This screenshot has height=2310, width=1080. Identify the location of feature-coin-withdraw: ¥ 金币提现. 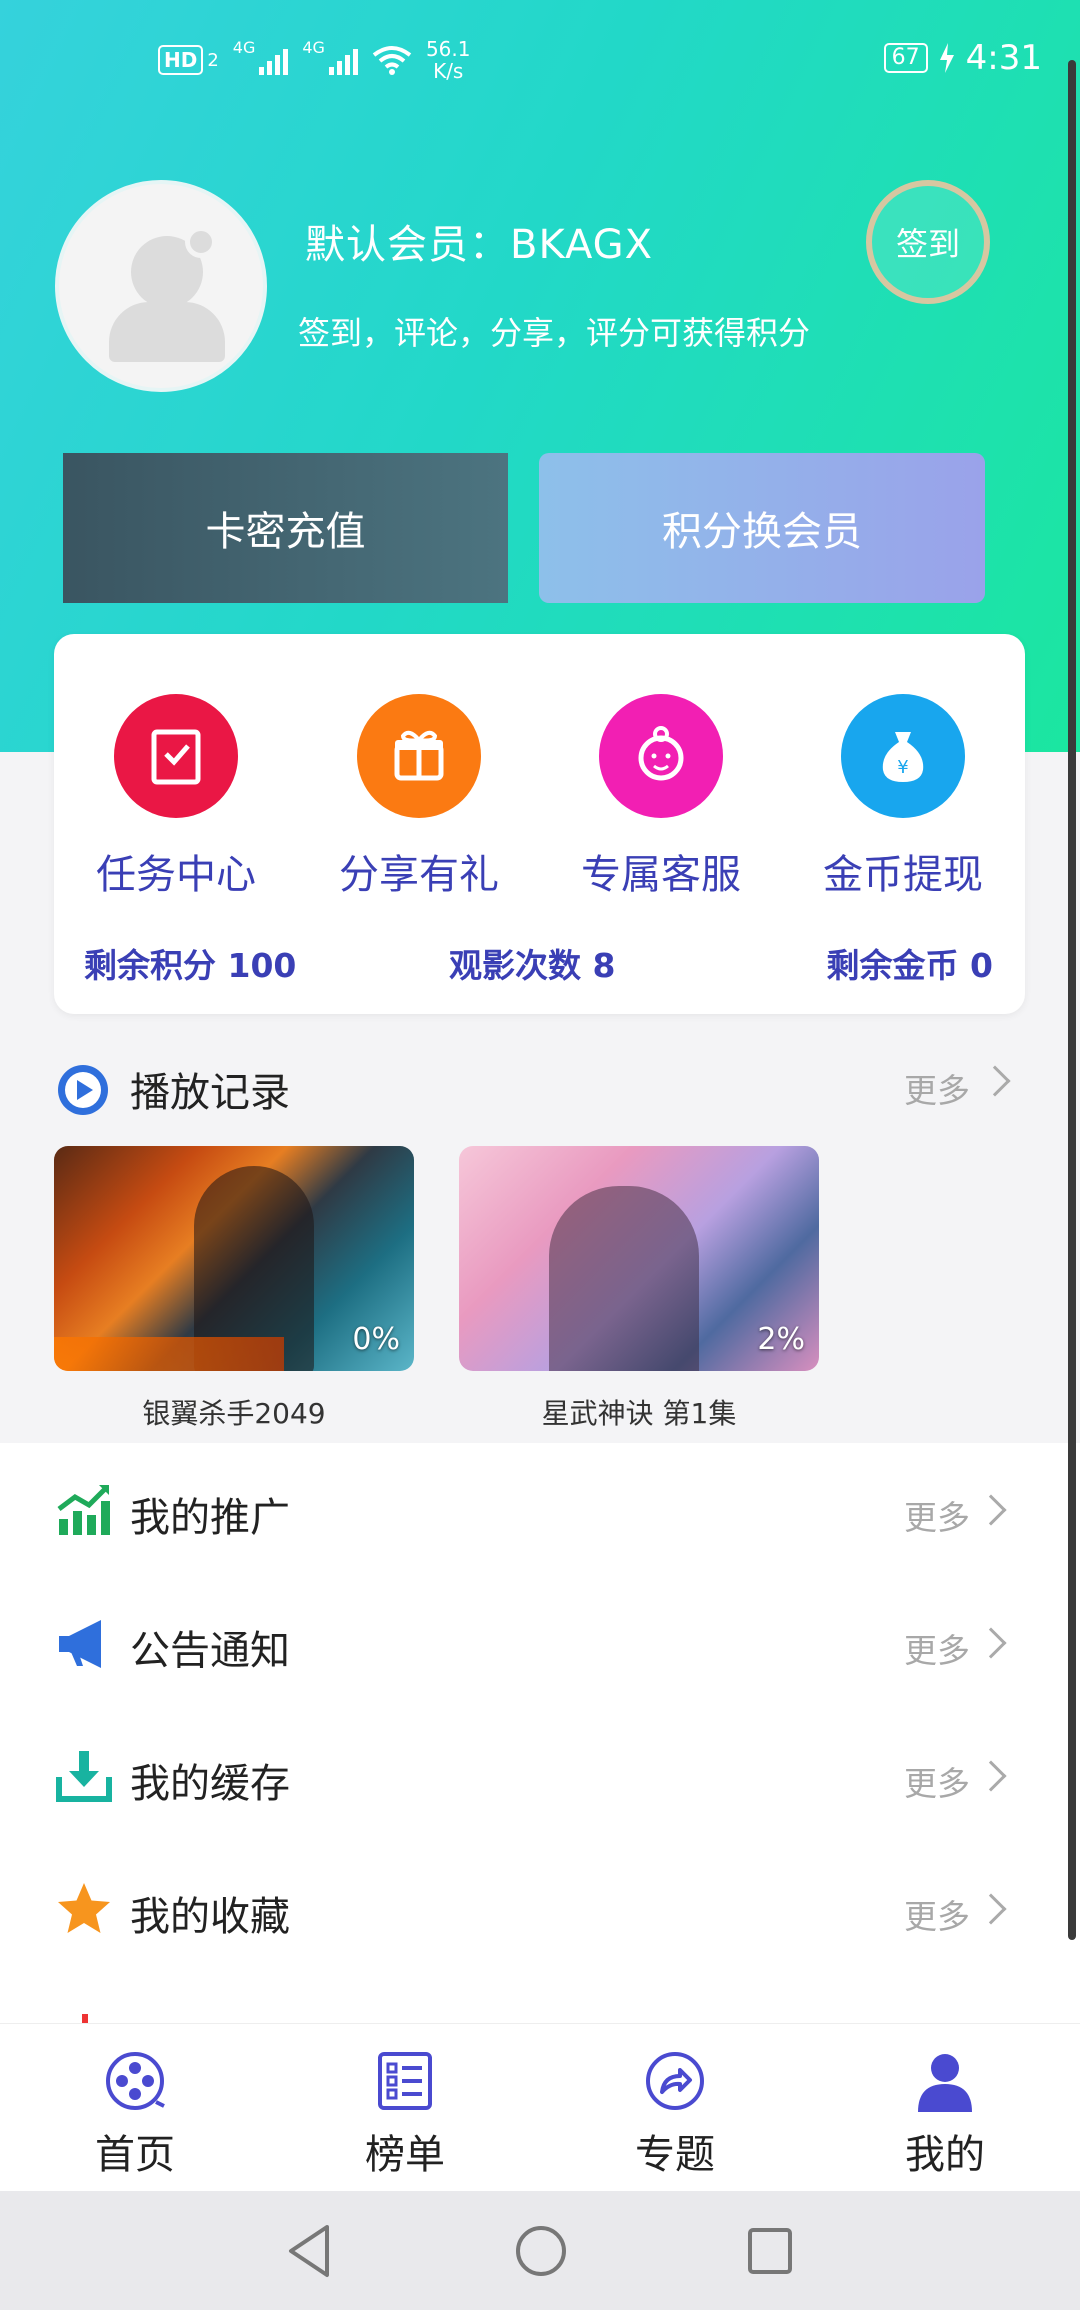
(903, 797).